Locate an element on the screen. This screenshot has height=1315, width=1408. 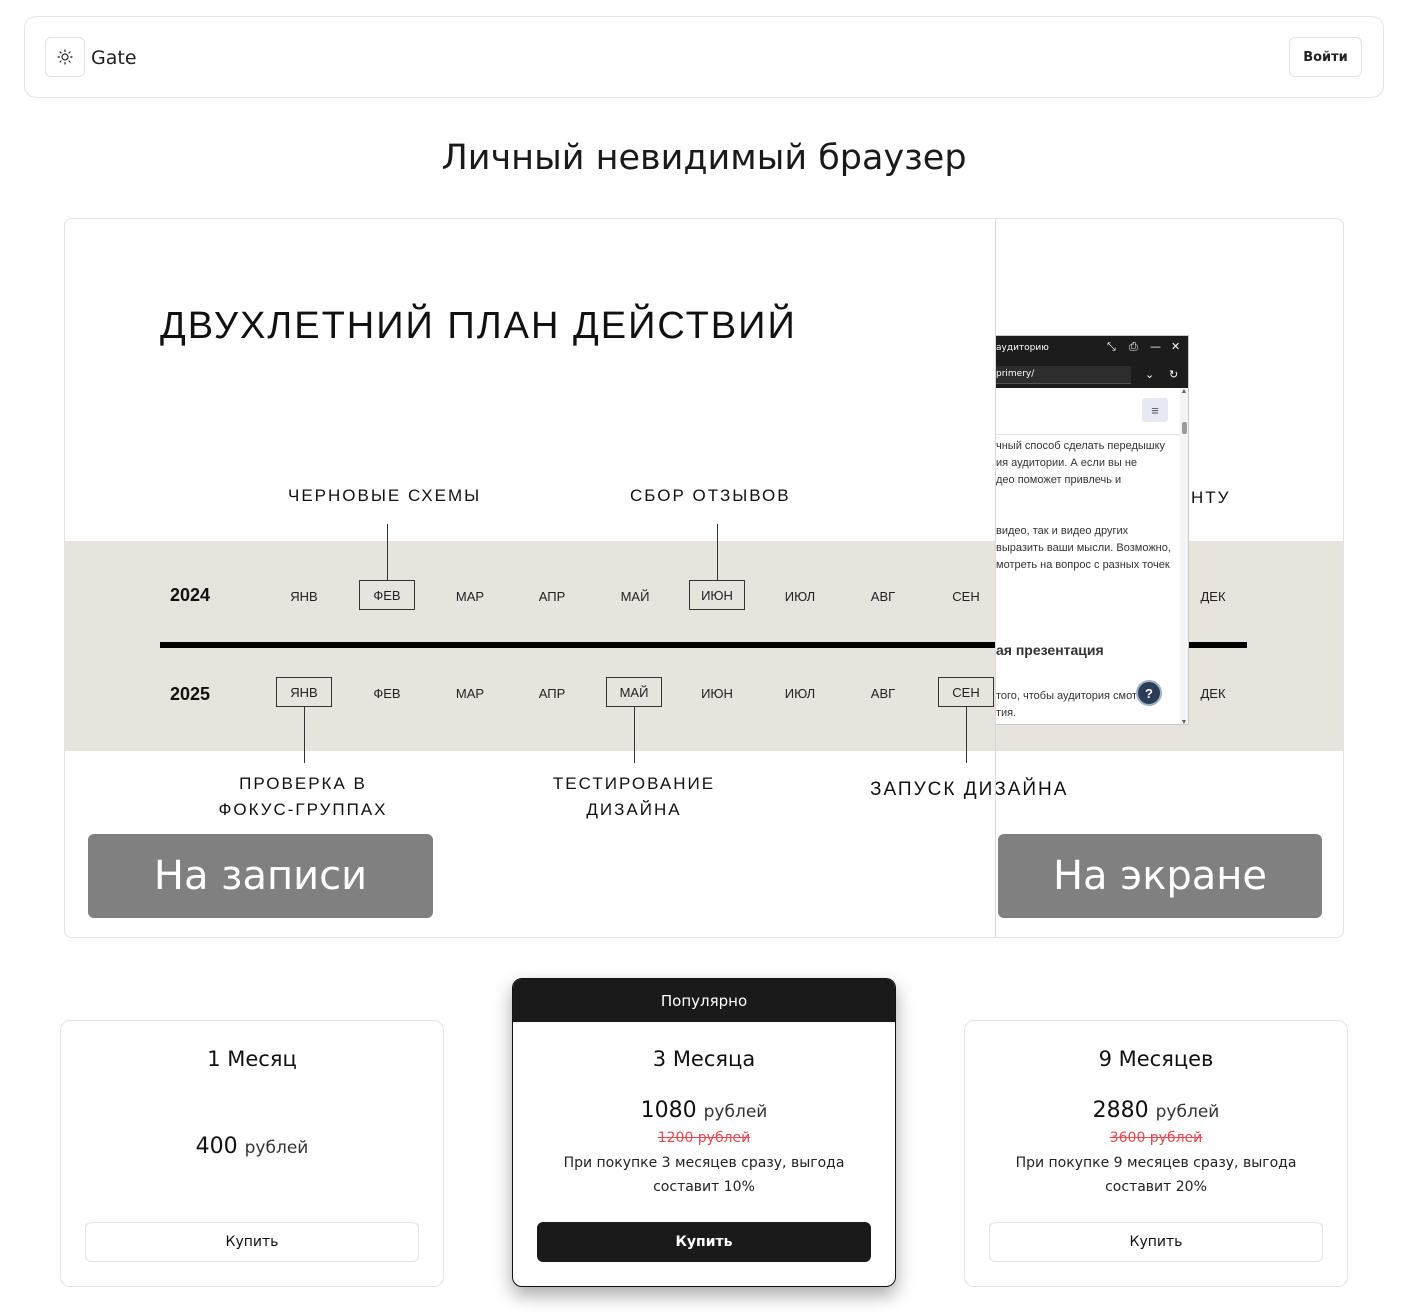
month-2025-jul: ИЮЛ is located at coordinates (800, 693).